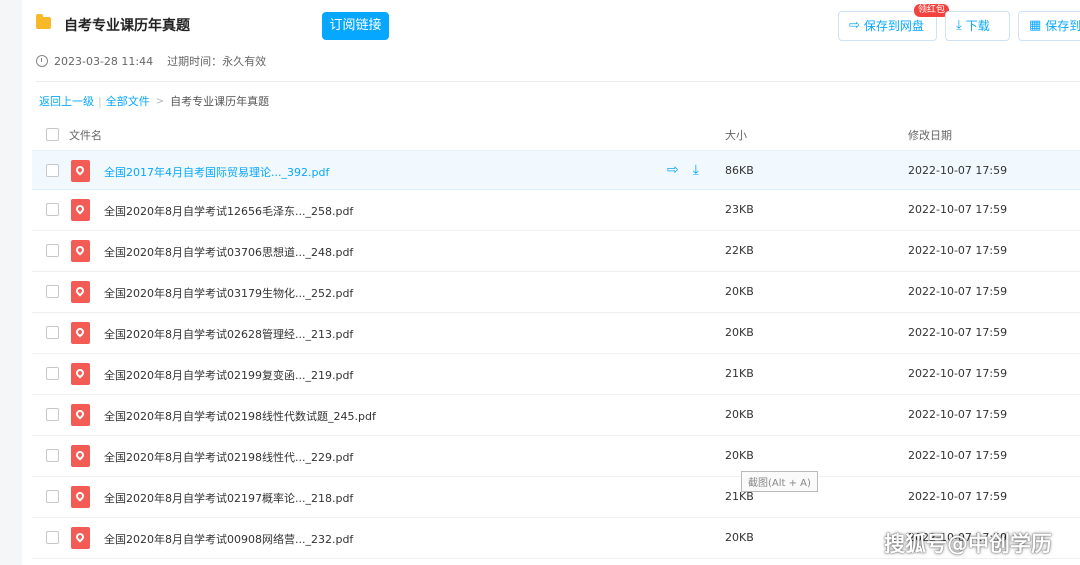 The height and width of the screenshot is (565, 1080). What do you see at coordinates (43, 21) in the screenshot?
I see `folder-icon` at bounding box center [43, 21].